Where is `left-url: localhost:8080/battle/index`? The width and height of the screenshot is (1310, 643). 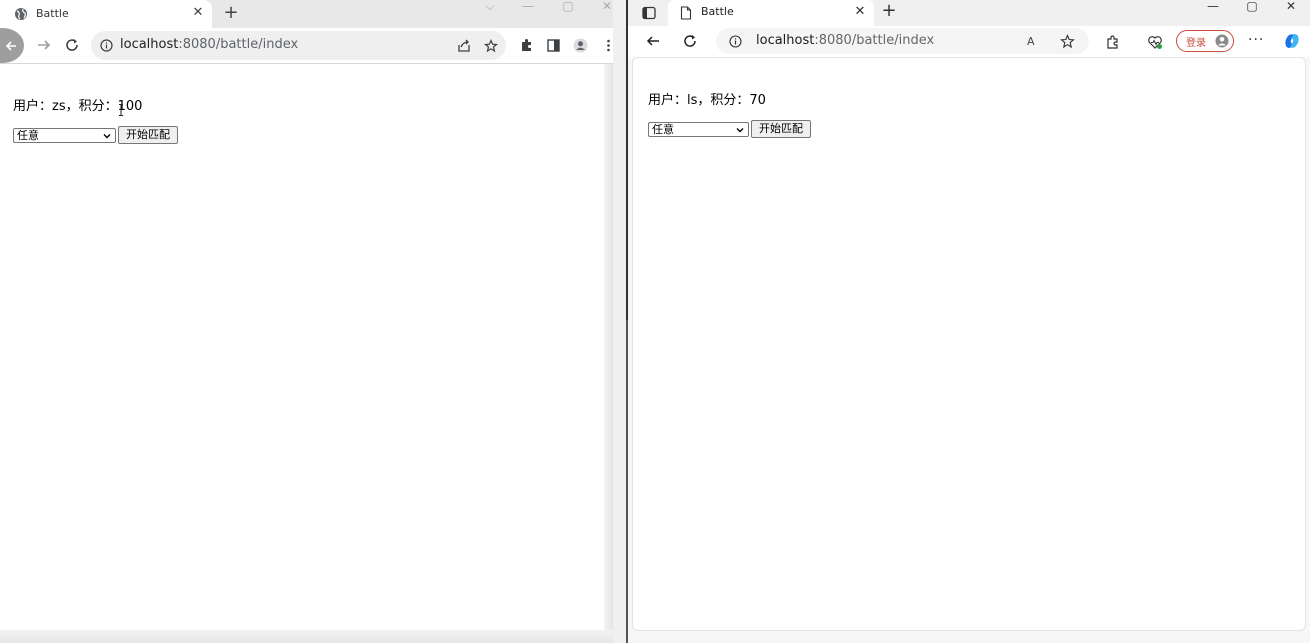 left-url: localhost:8080/battle/index is located at coordinates (209, 44).